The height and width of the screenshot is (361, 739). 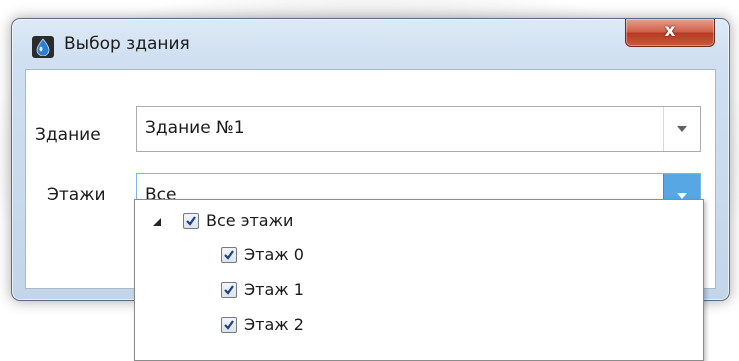 I want to click on close-icon: x, so click(x=670, y=31).